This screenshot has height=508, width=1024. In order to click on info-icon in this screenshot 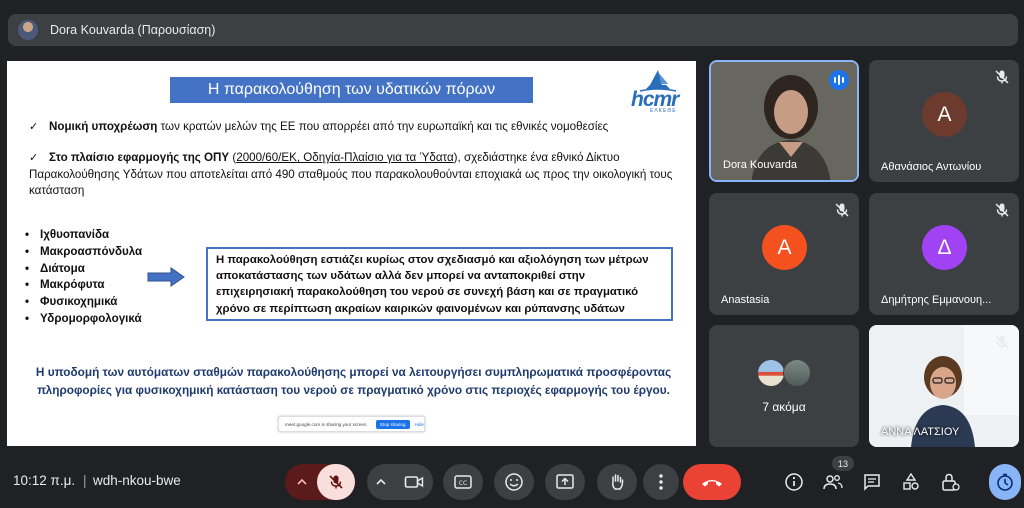, I will do `click(794, 482)`.